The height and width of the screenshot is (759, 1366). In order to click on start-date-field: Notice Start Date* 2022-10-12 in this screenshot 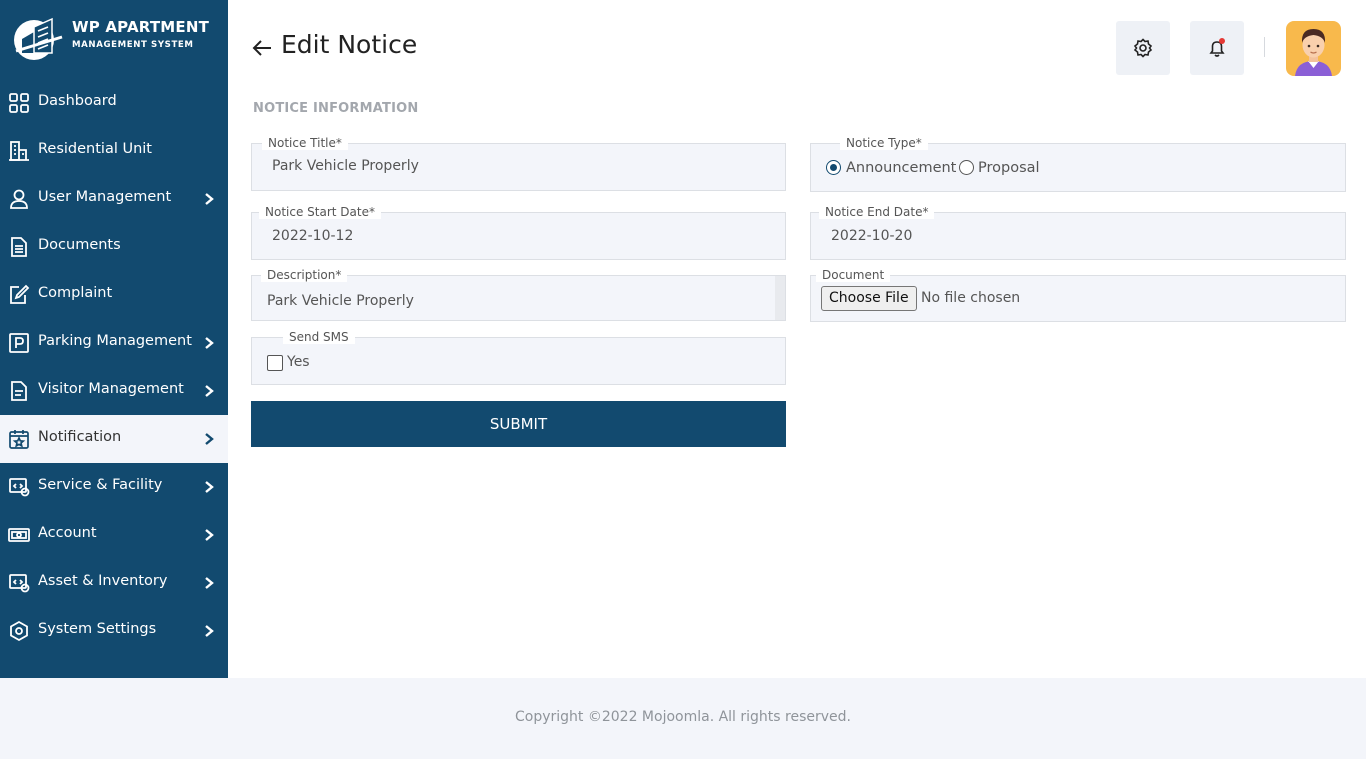, I will do `click(518, 232)`.